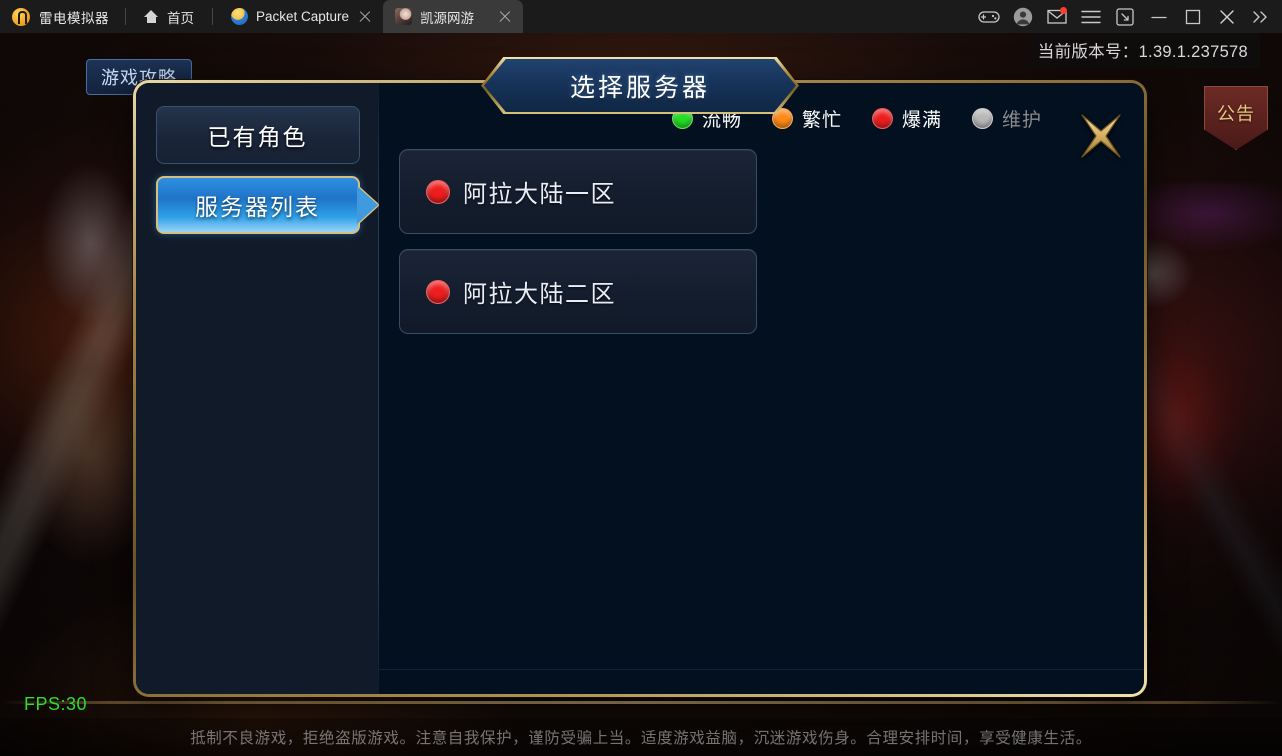 This screenshot has height=756, width=1282. Describe the element at coordinates (761, 669) in the screenshot. I see `content-footer-divider` at that location.